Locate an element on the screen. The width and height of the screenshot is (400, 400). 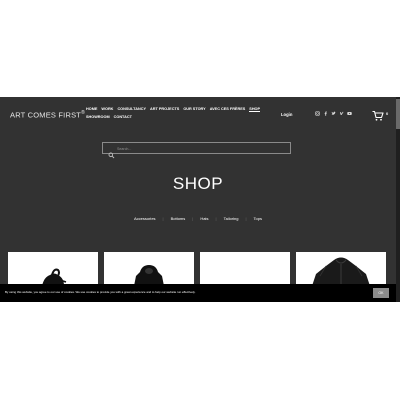
cart-icon is located at coordinates (378, 115).